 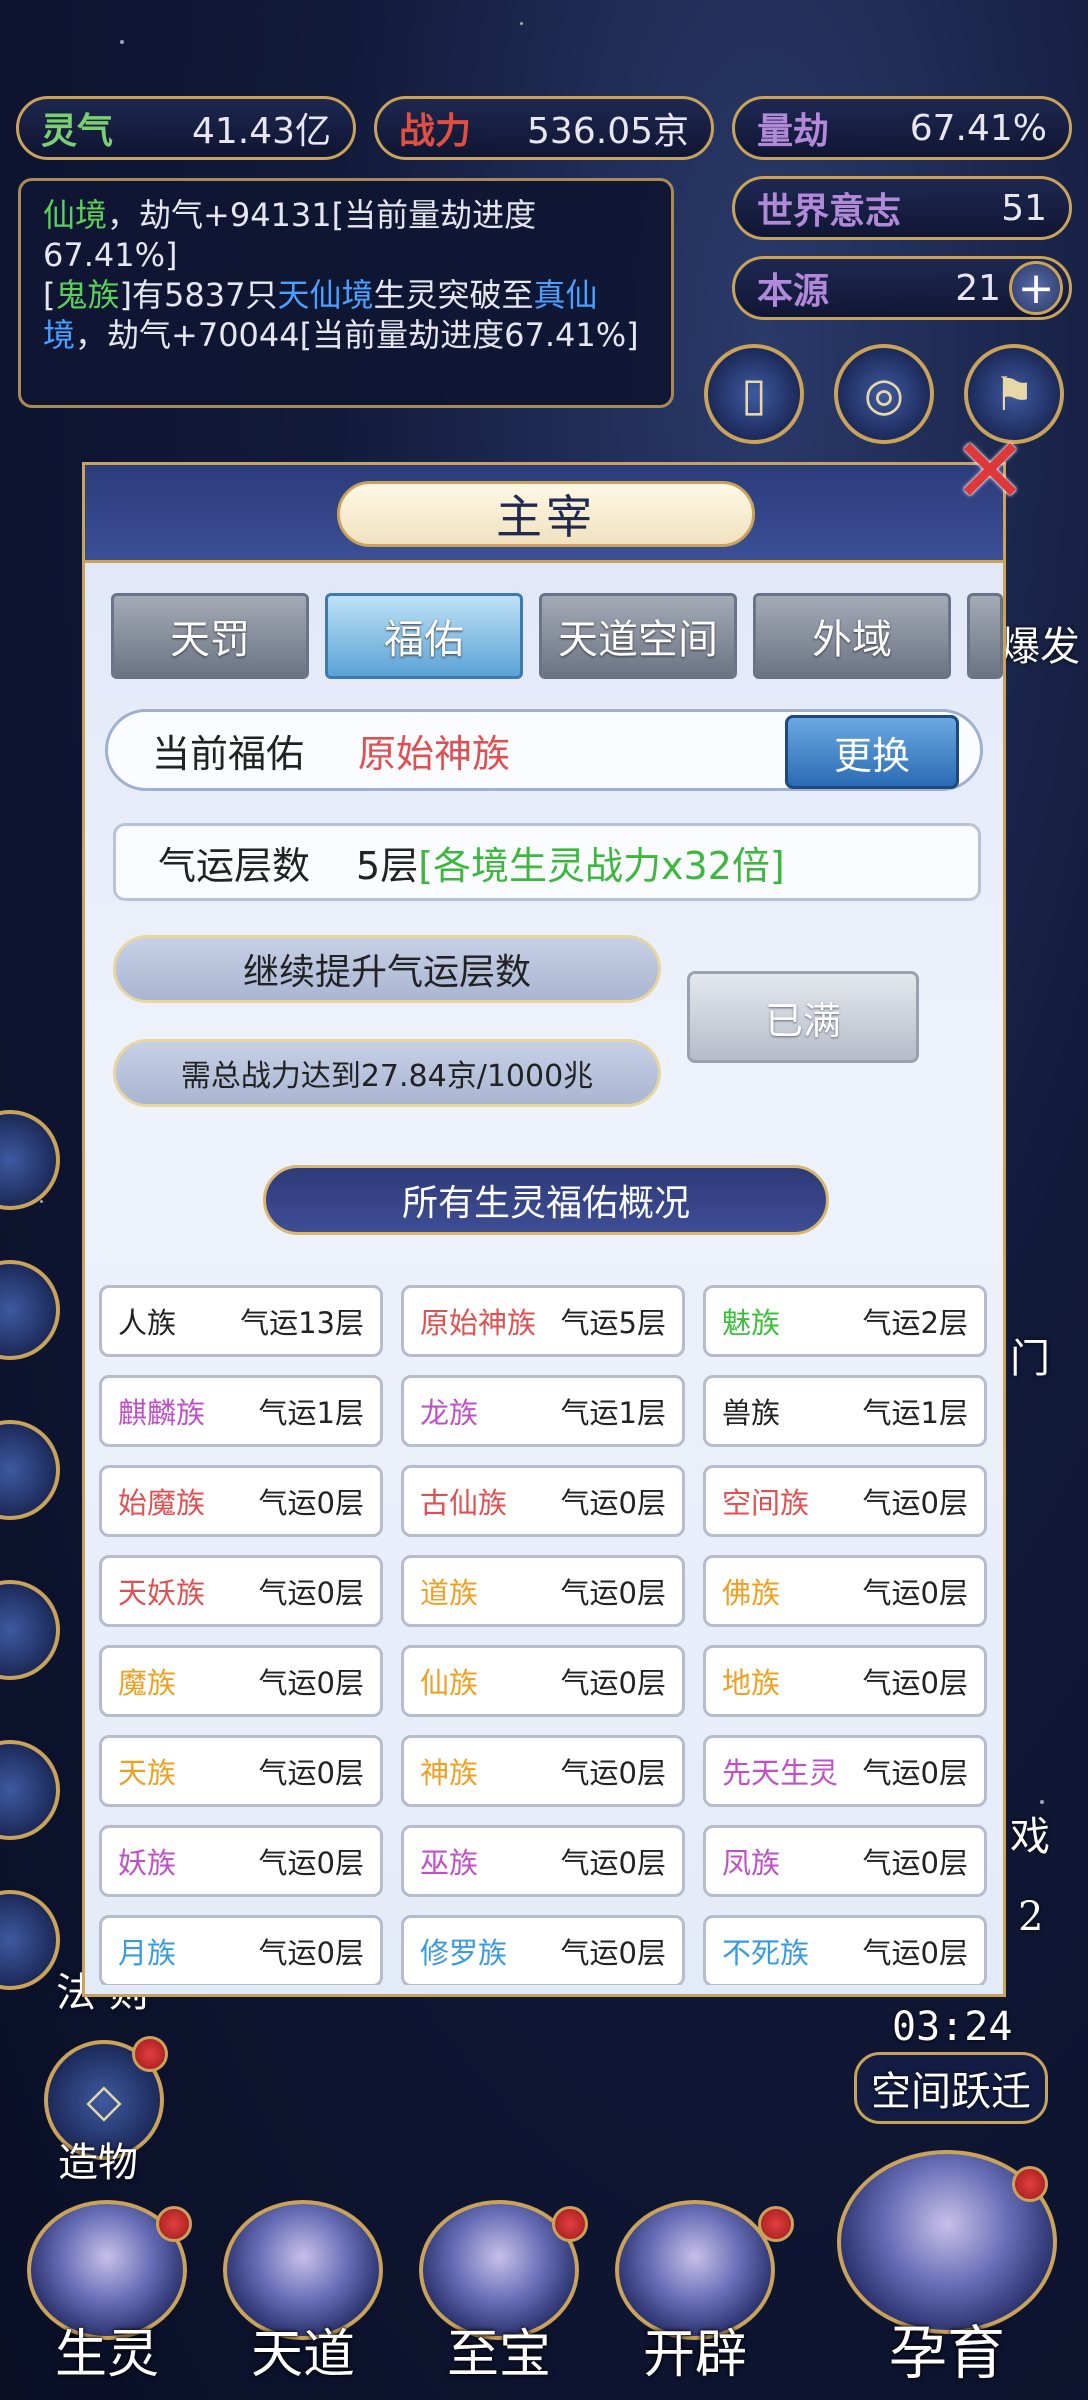 What do you see at coordinates (985, 636) in the screenshot?
I see `tab-more` at bounding box center [985, 636].